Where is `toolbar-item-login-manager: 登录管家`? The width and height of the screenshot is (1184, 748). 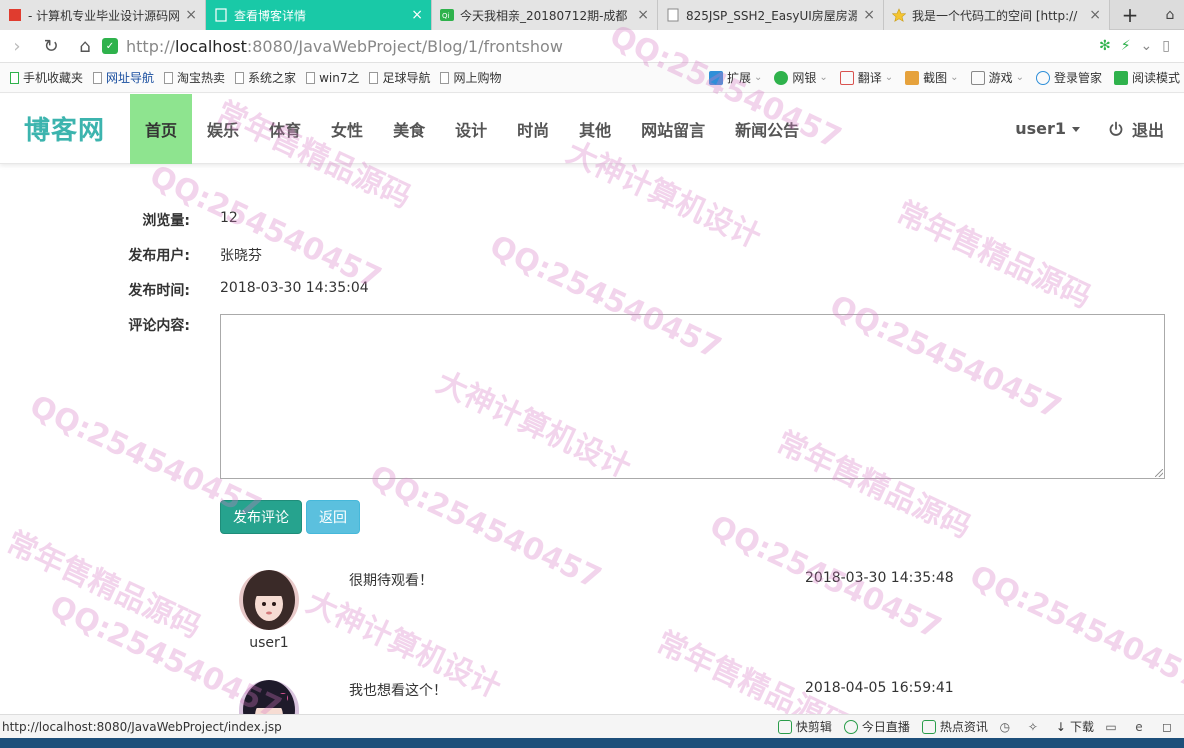 toolbar-item-login-manager: 登录管家 is located at coordinates (1068, 77).